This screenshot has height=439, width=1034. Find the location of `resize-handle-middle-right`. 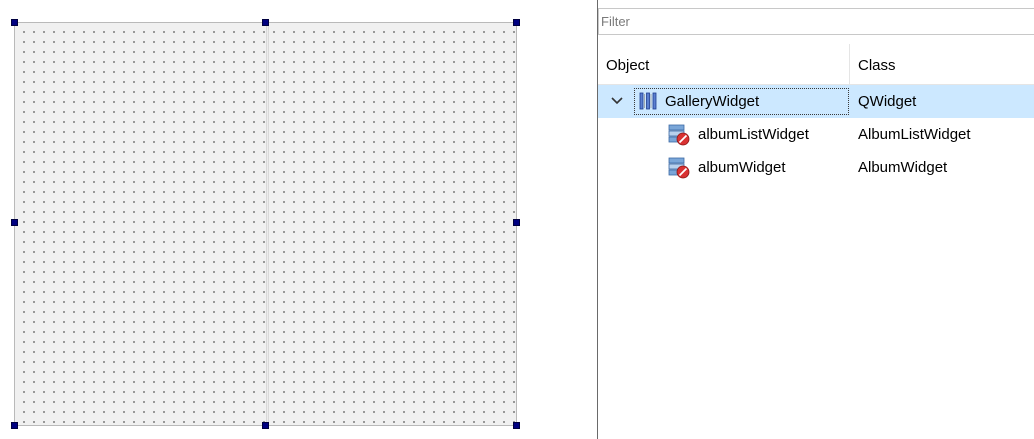

resize-handle-middle-right is located at coordinates (516, 222).